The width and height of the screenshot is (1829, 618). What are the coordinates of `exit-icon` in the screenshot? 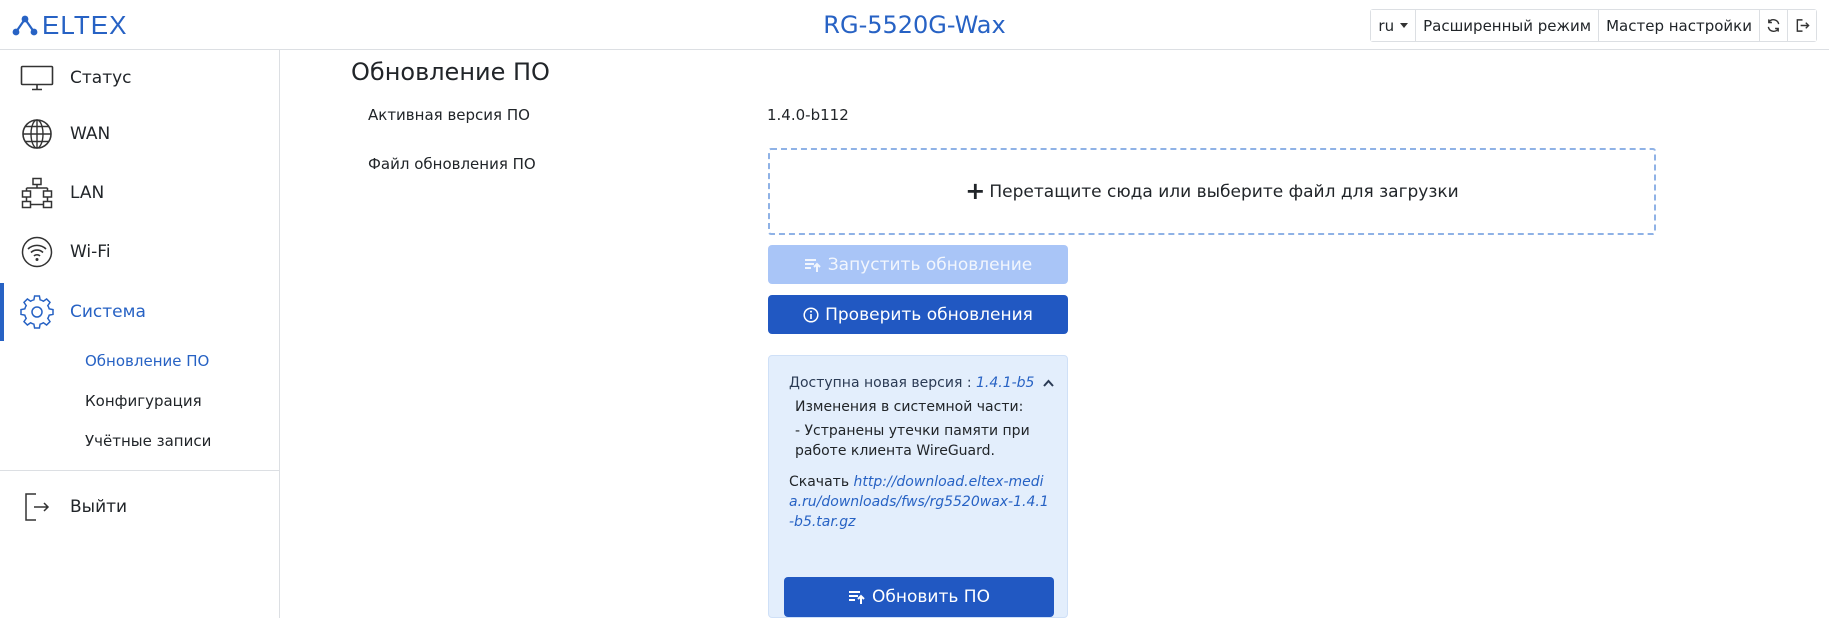 It's located at (37, 507).